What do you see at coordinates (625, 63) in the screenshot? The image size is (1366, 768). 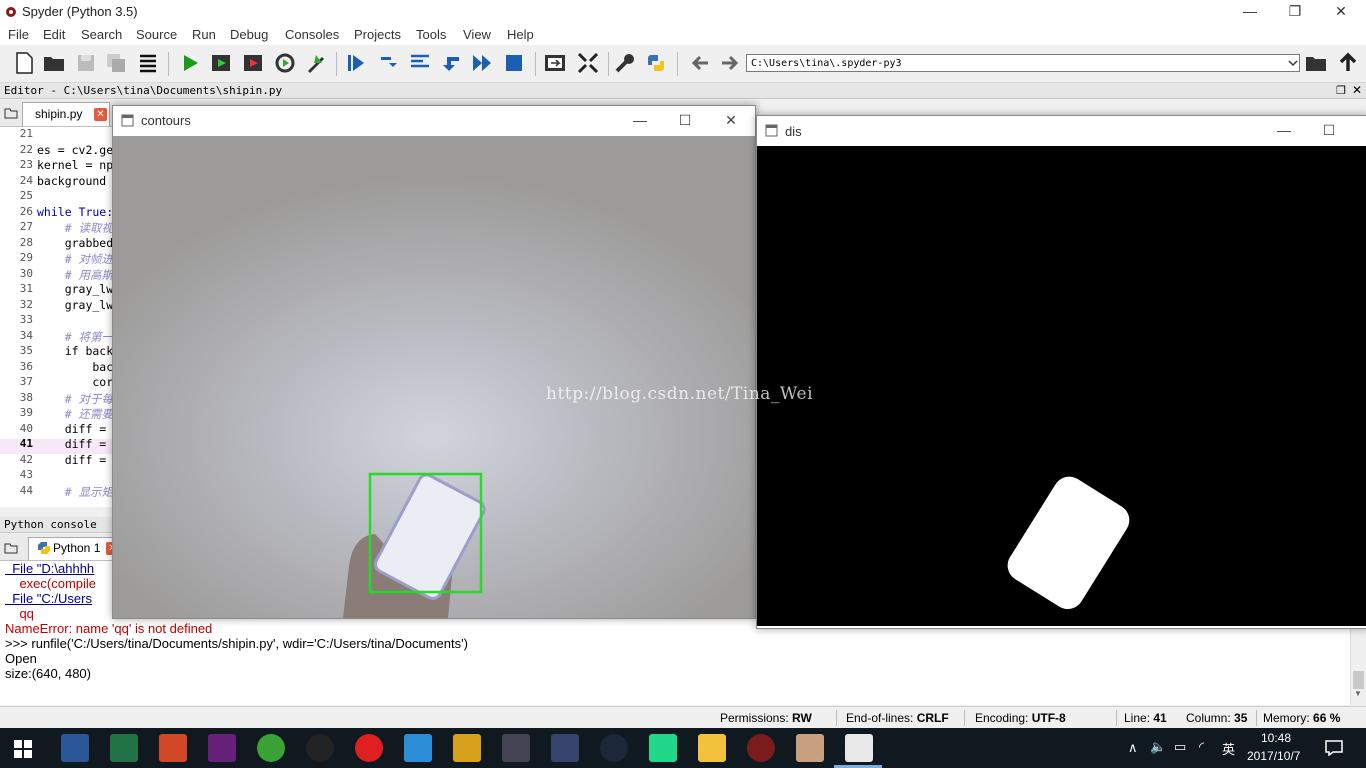 I see `preferences-wrench-icon` at bounding box center [625, 63].